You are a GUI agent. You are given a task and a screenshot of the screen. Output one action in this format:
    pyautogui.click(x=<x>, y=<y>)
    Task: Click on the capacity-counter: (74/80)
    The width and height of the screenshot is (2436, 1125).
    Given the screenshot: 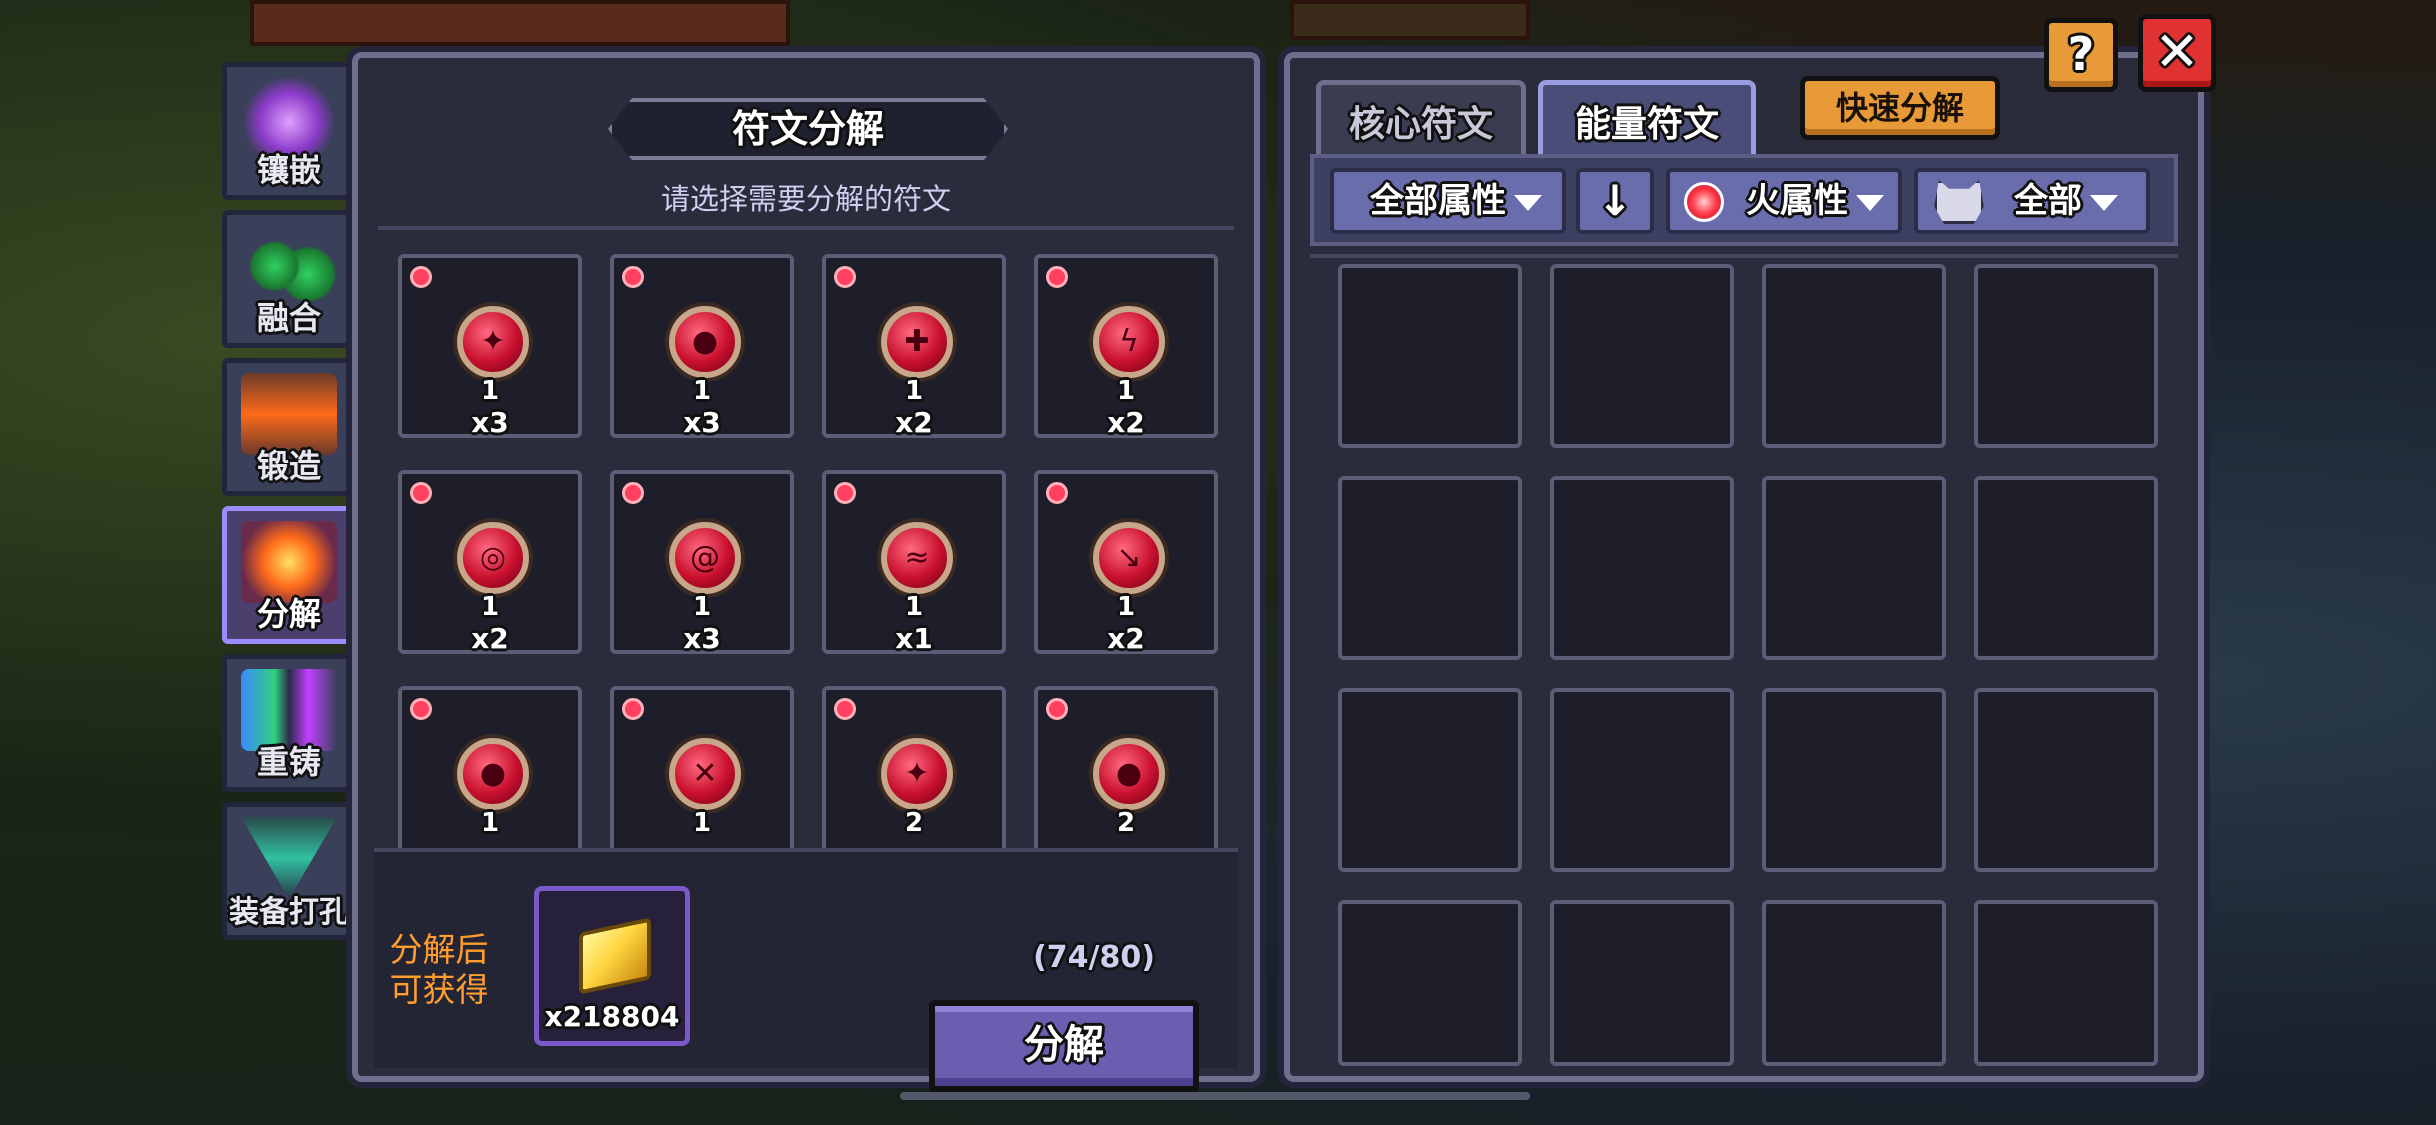 What is the action you would take?
    pyautogui.click(x=1094, y=957)
    